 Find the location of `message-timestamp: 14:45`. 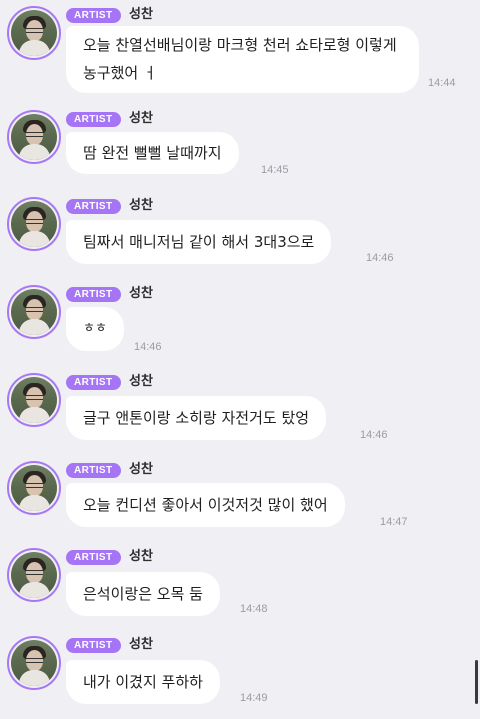

message-timestamp: 14:45 is located at coordinates (275, 170).